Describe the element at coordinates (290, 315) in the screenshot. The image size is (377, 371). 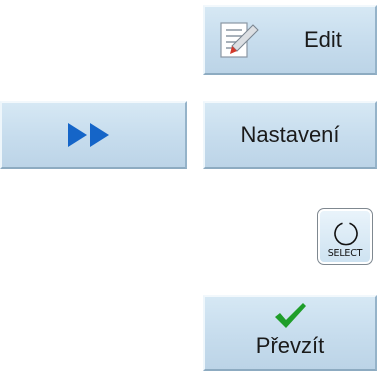
I see `checkmark-icon` at that location.